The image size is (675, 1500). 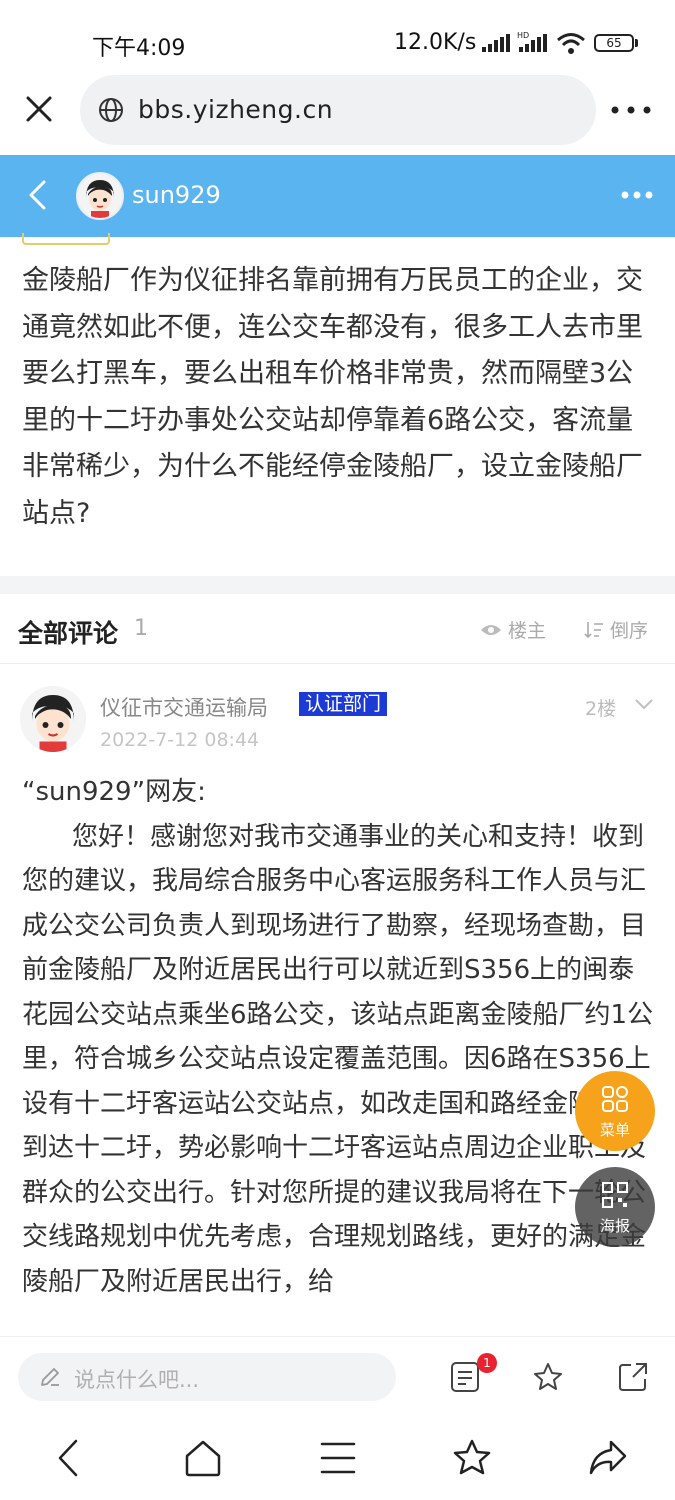 I want to click on comment-avatar, so click(x=53, y=719).